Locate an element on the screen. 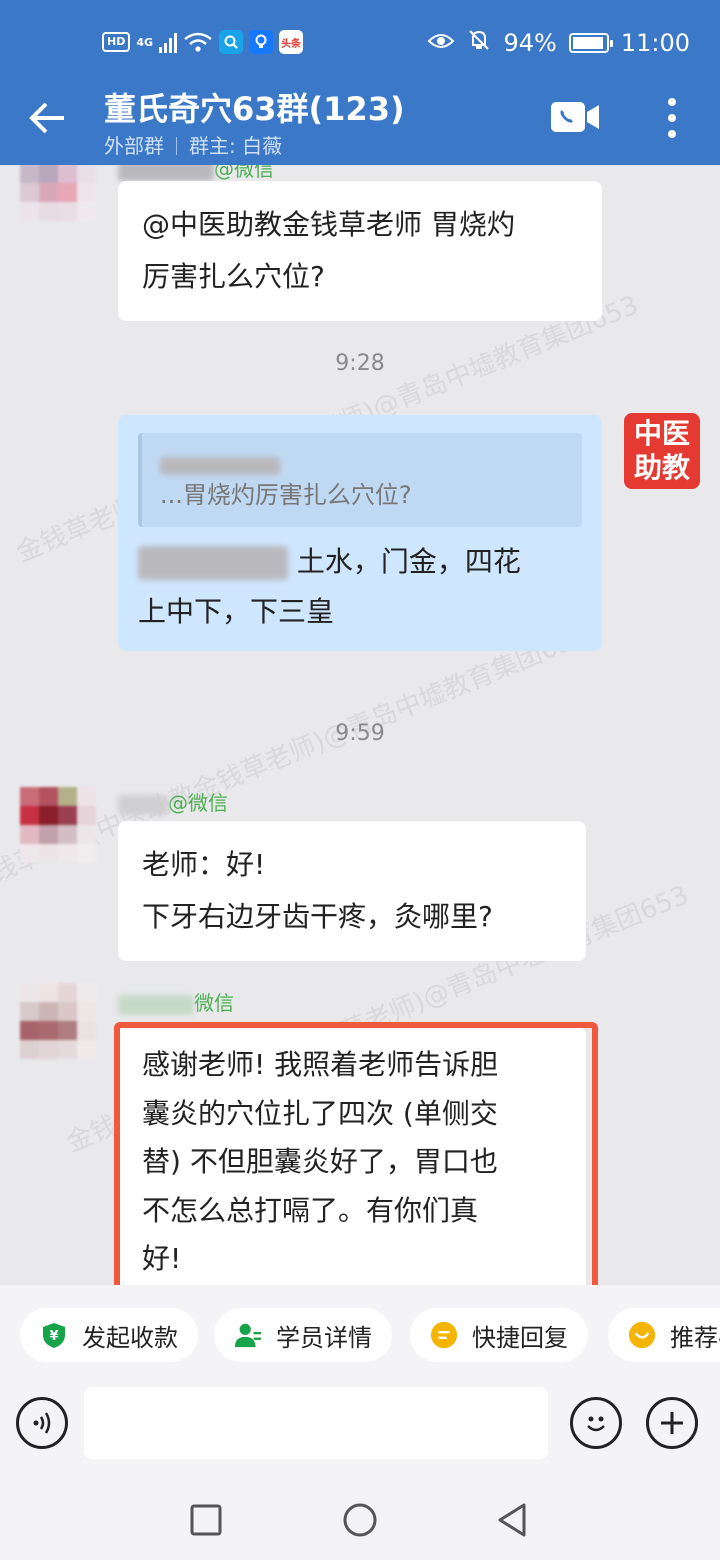 The width and height of the screenshot is (720, 1560). toutiao-app-icon: 头条 is located at coordinates (291, 42).